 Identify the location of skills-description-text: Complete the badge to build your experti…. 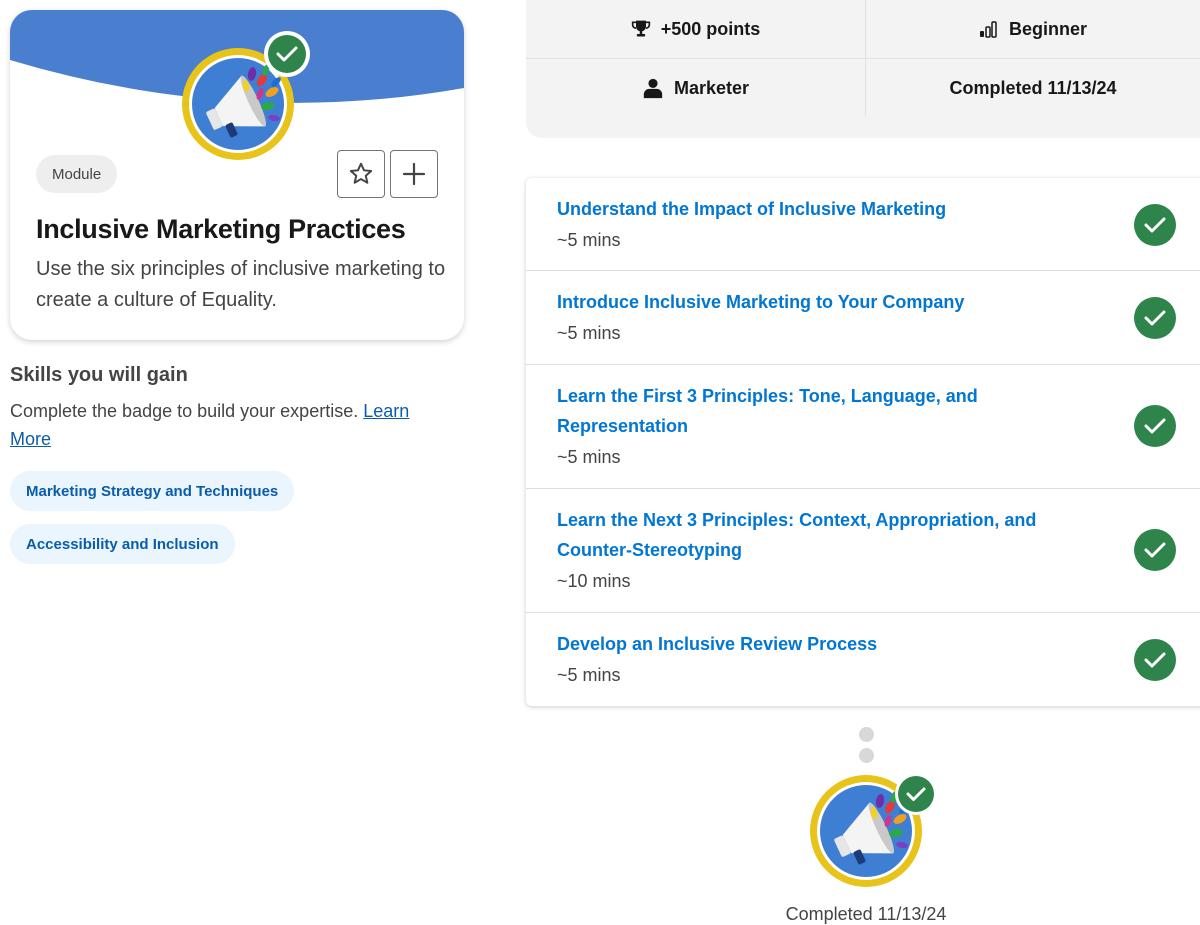
(184, 411).